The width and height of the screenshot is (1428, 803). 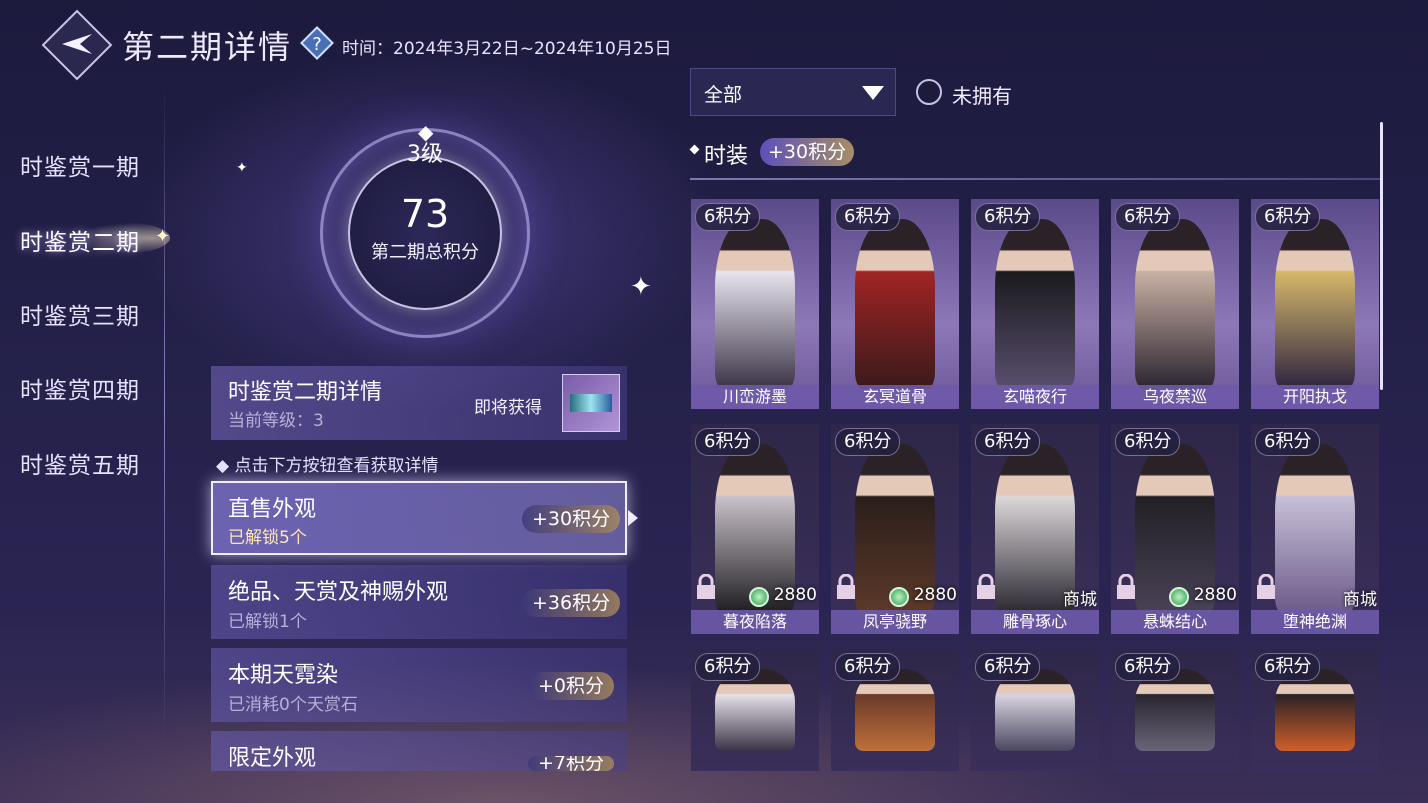 What do you see at coordinates (571, 686) in the screenshot?
I see `task-points-badge: +0积分` at bounding box center [571, 686].